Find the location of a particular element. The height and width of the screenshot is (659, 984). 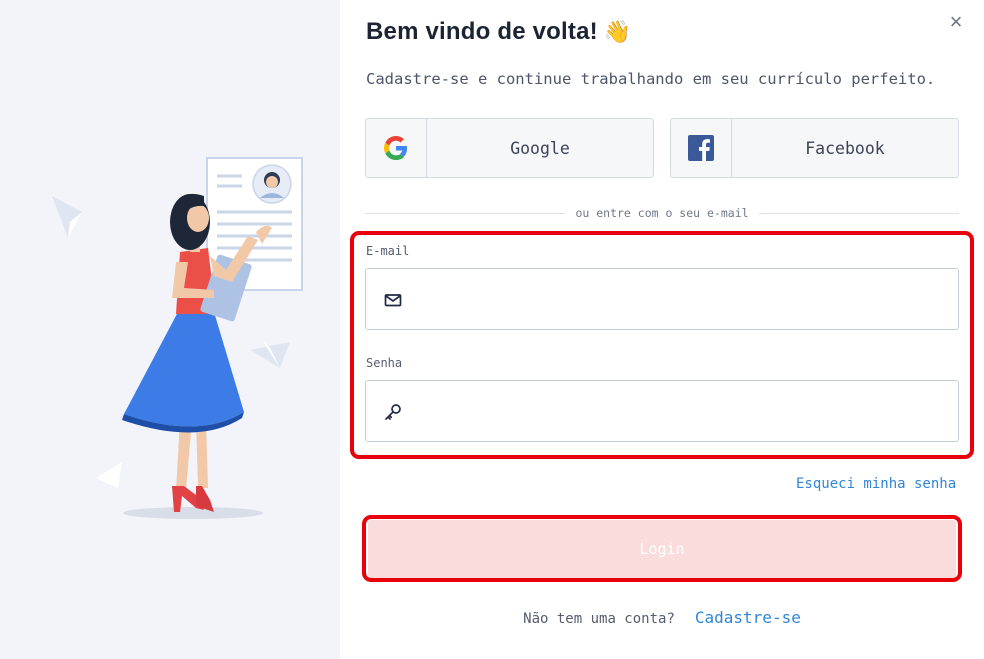

facebook-label: Facebook is located at coordinates (845, 148).